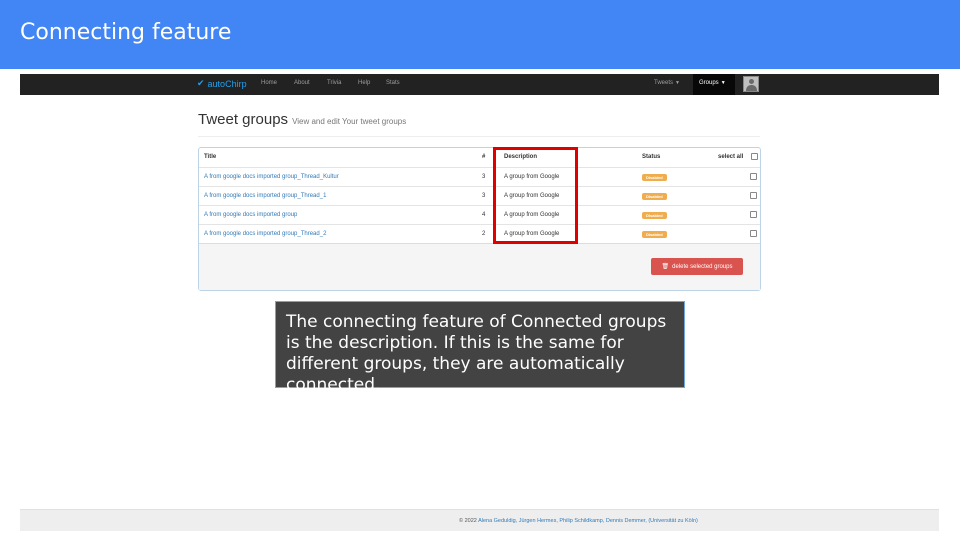  What do you see at coordinates (702, 266) in the screenshot?
I see `delete-button-label: delete selected groups` at bounding box center [702, 266].